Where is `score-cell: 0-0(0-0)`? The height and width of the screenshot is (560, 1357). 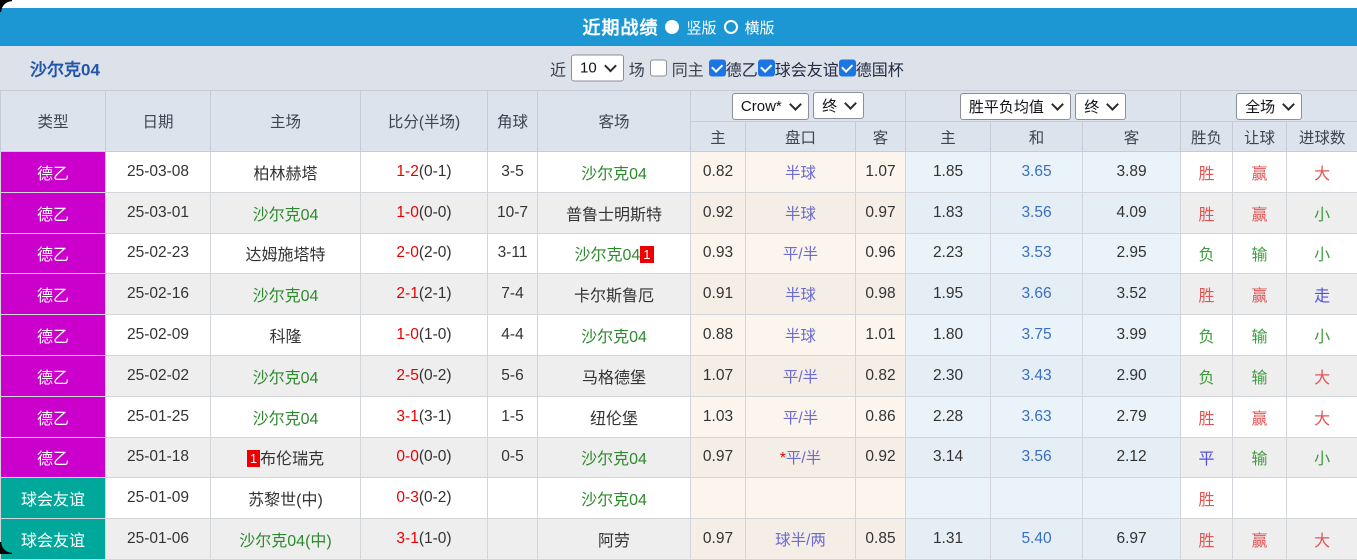 score-cell: 0-0(0-0) is located at coordinates (424, 457).